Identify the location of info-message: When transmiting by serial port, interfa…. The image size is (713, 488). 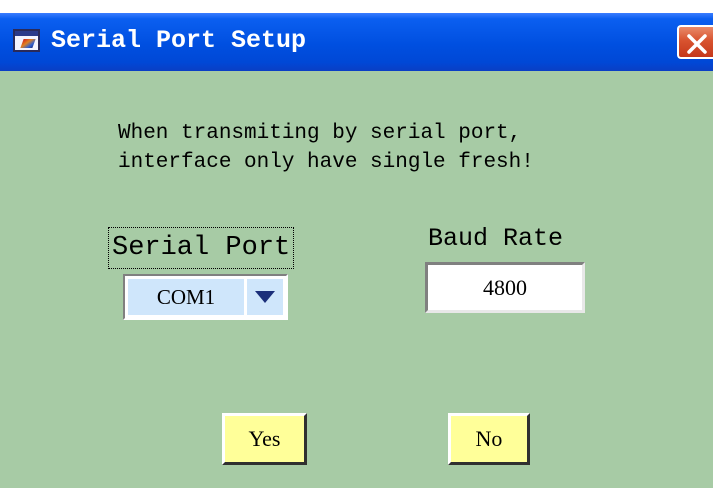
(326, 148).